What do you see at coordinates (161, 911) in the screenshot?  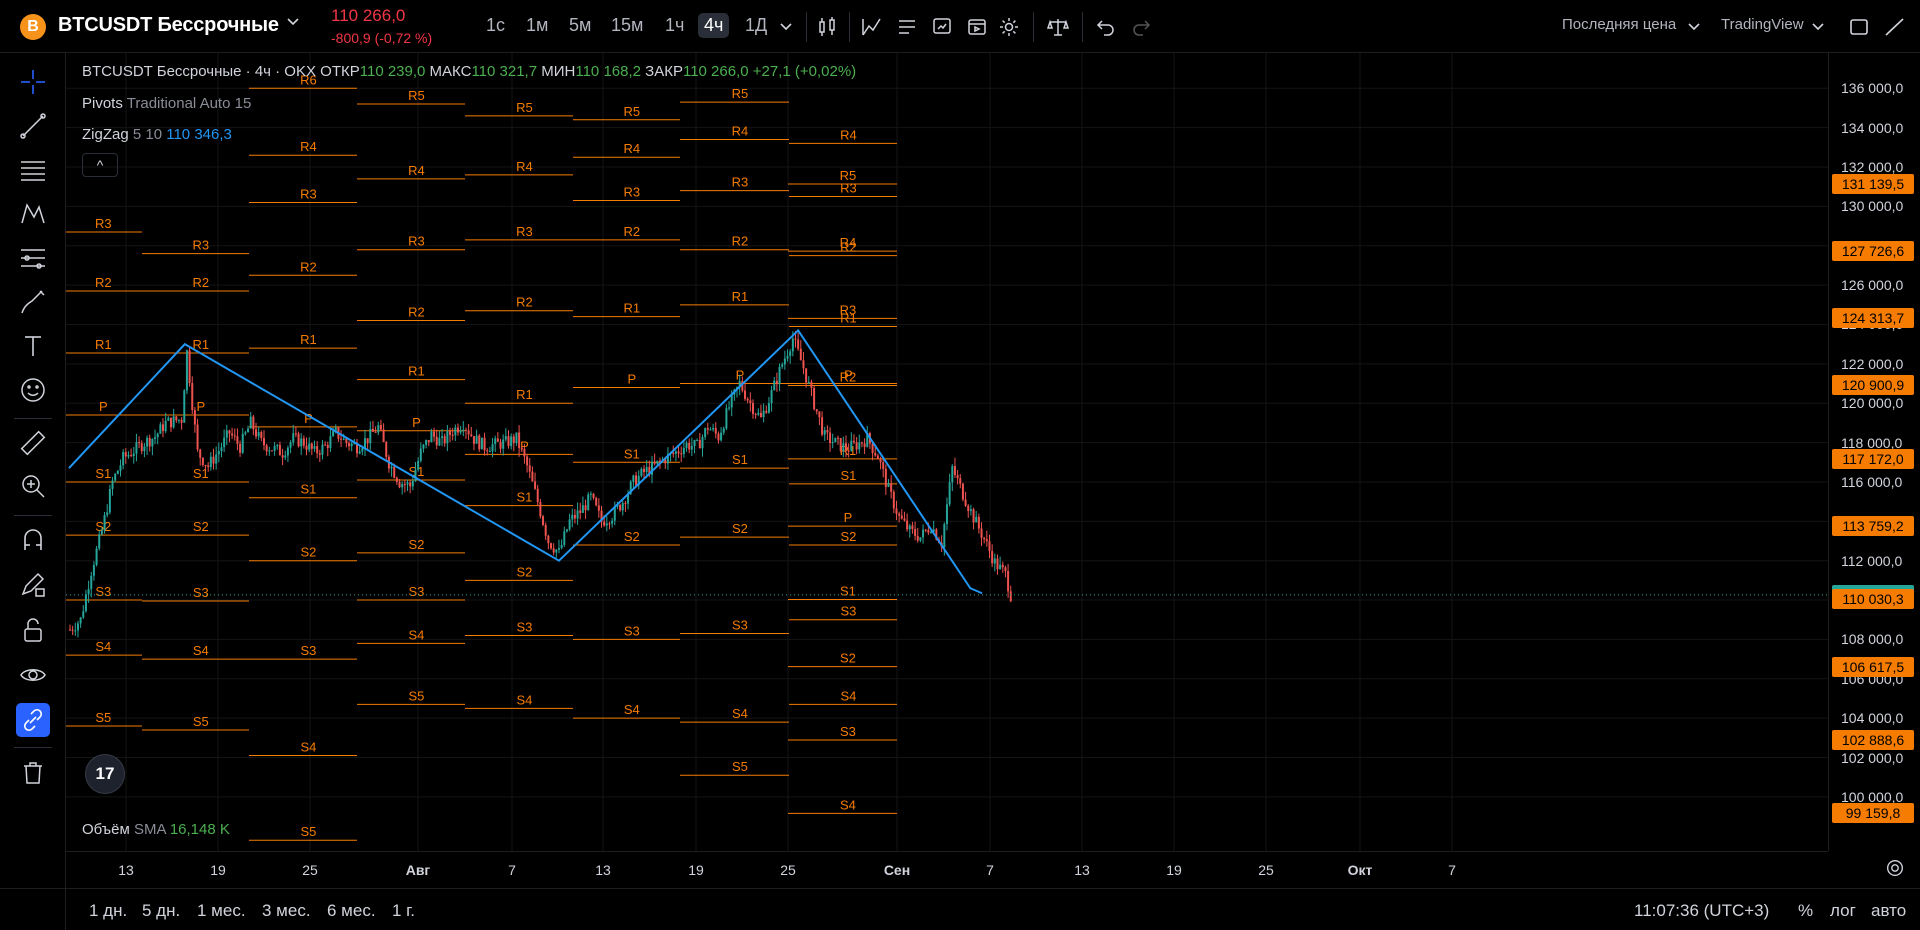 I see `range-5d: 5 дн.` at bounding box center [161, 911].